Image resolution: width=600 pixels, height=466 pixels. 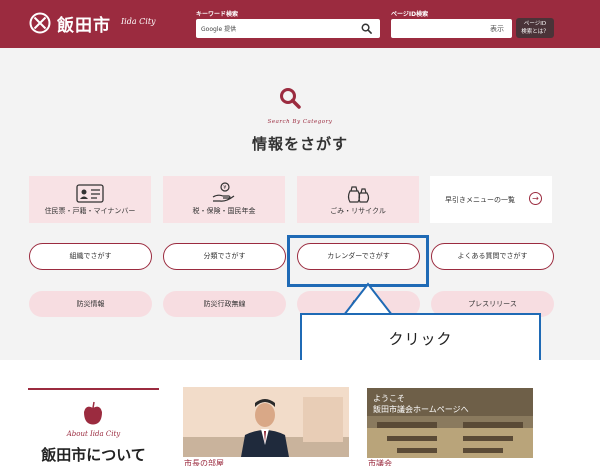 I want to click on site-logo-text: 飯田市, so click(x=84, y=23).